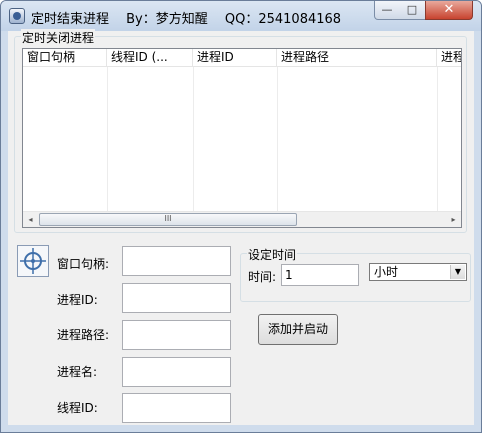  Describe the element at coordinates (449, 57) in the screenshot. I see `column-process-name: 进程` at that location.